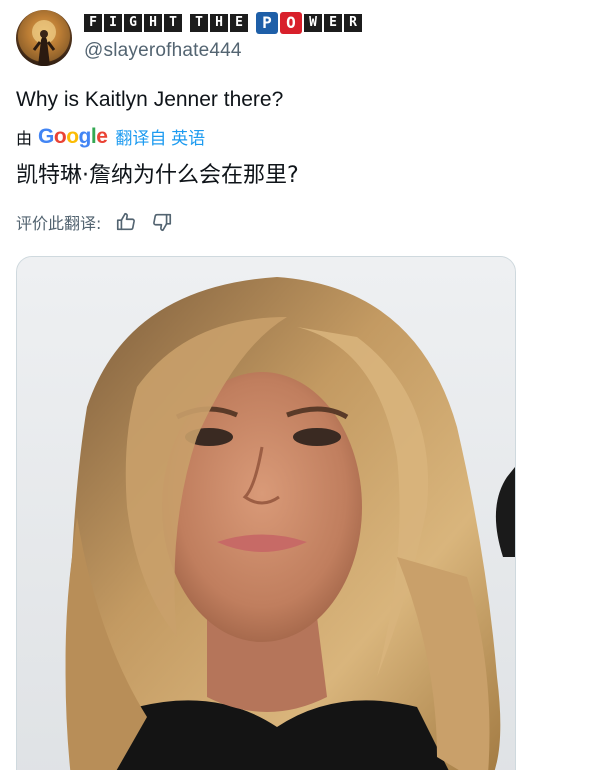 Image resolution: width=615 pixels, height=770 pixels. I want to click on google-logo: Google, so click(73, 136).